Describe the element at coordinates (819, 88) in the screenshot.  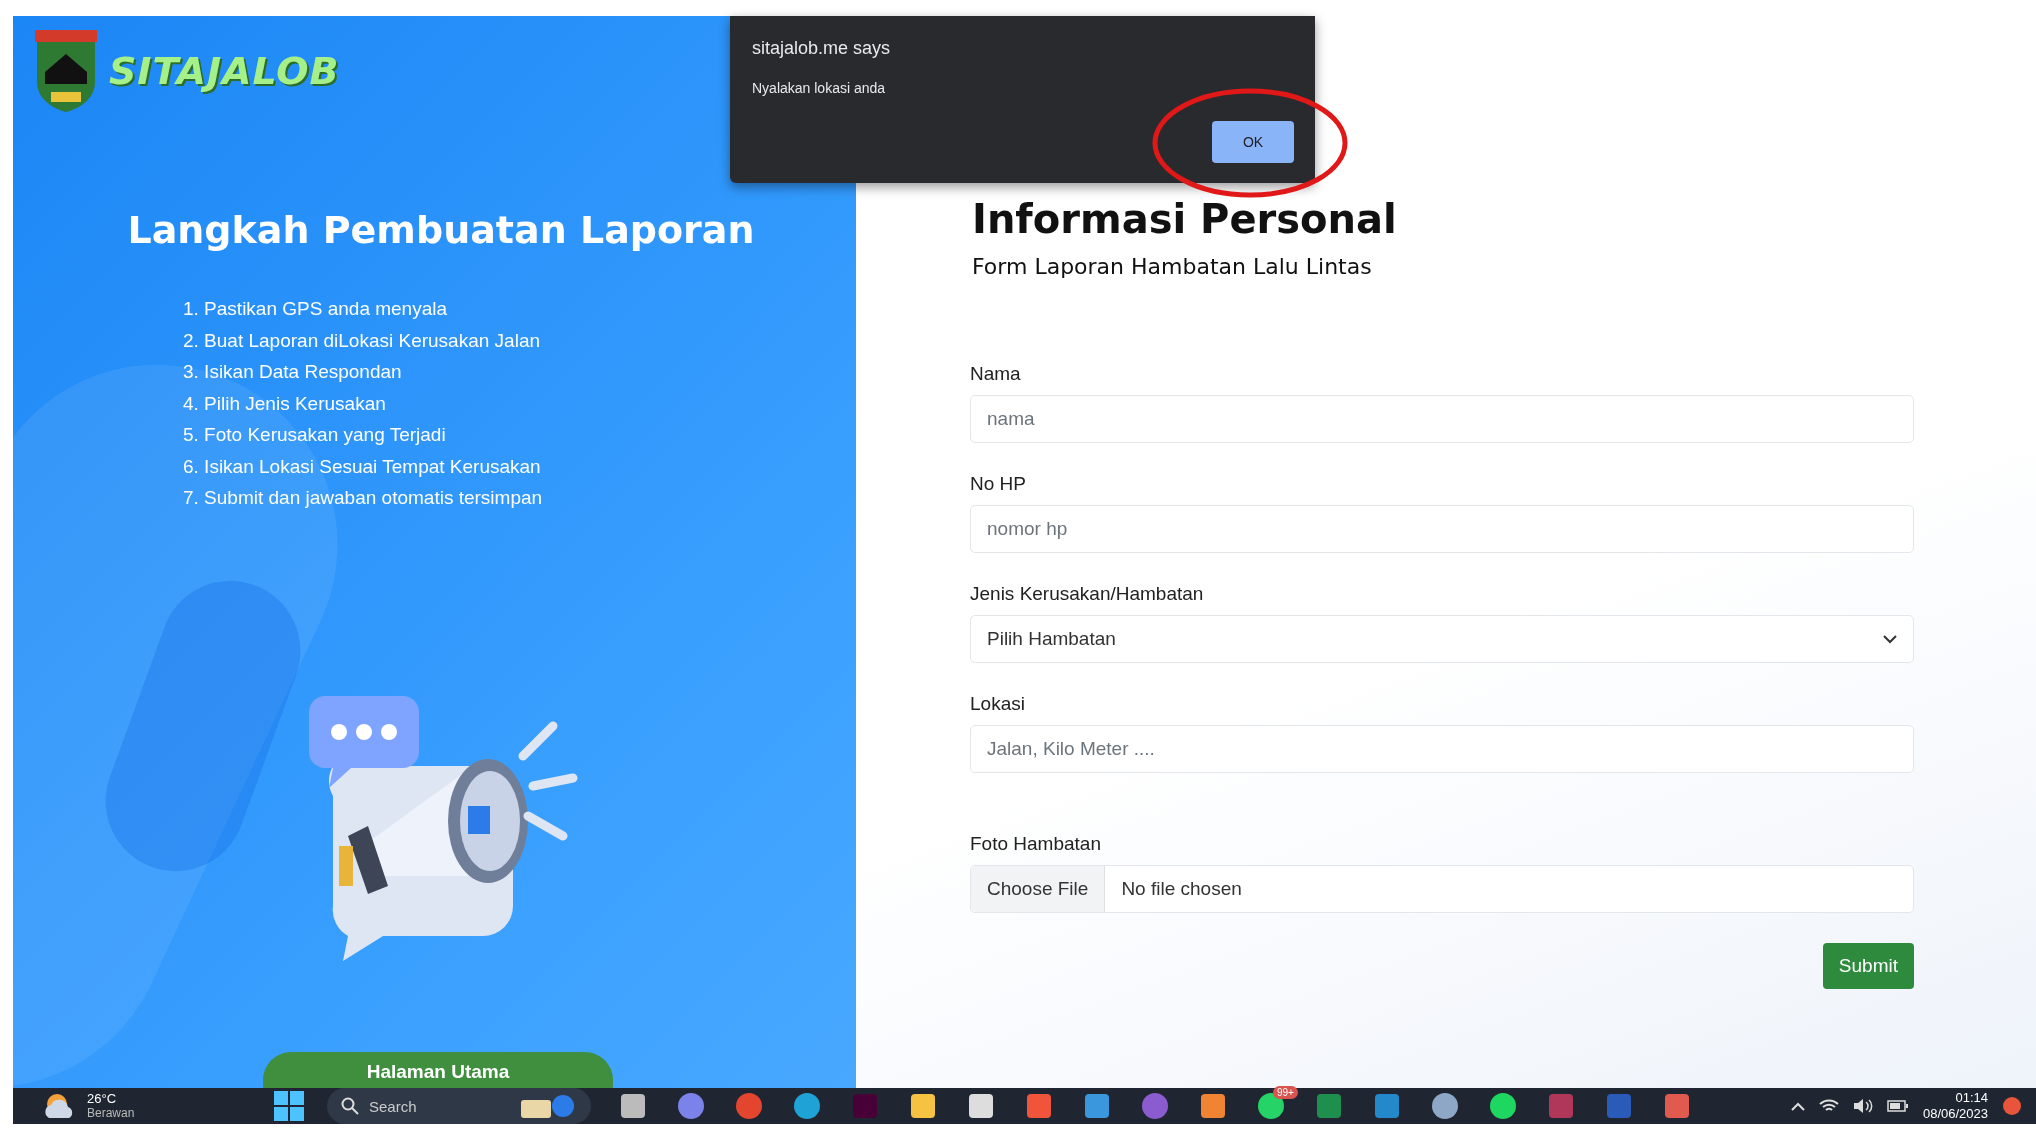
I see `dialog-message: Nyalakan lokasi anda` at that location.